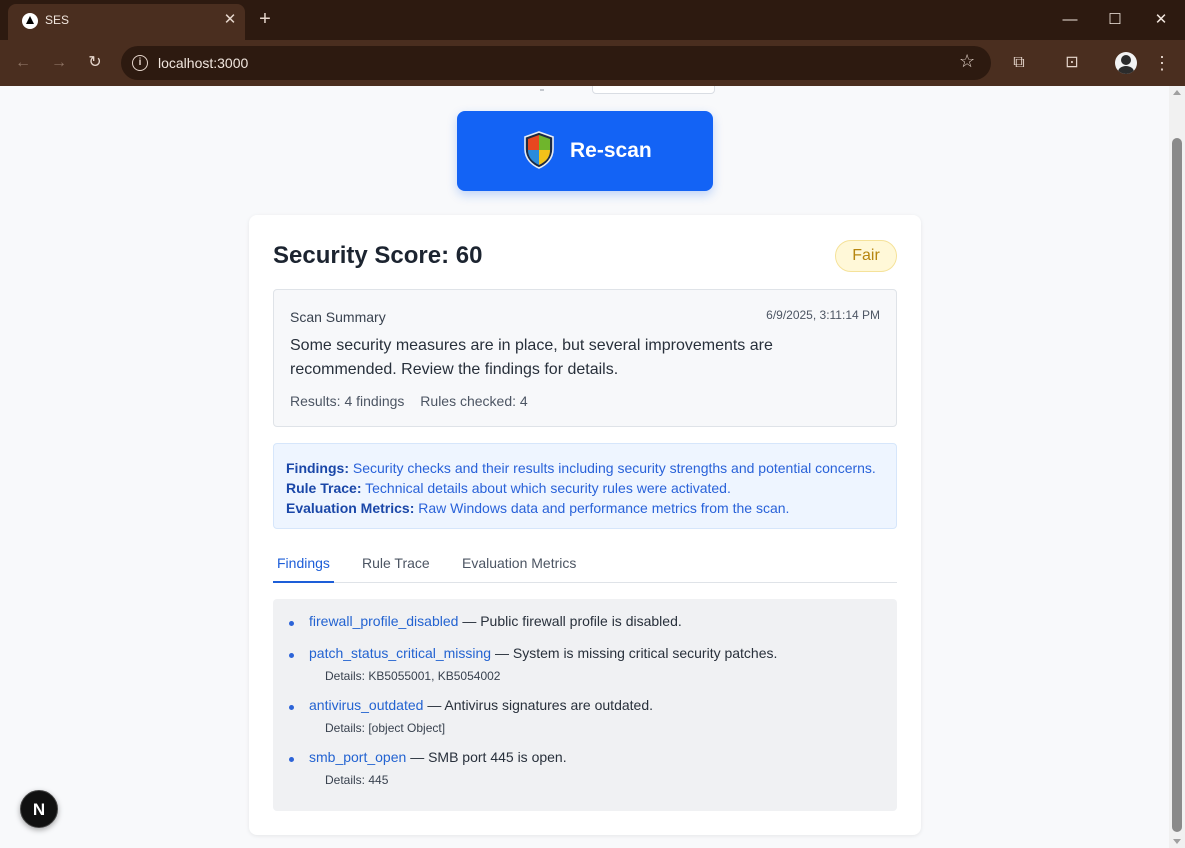  What do you see at coordinates (23, 63) in the screenshot?
I see `back-button: ←` at bounding box center [23, 63].